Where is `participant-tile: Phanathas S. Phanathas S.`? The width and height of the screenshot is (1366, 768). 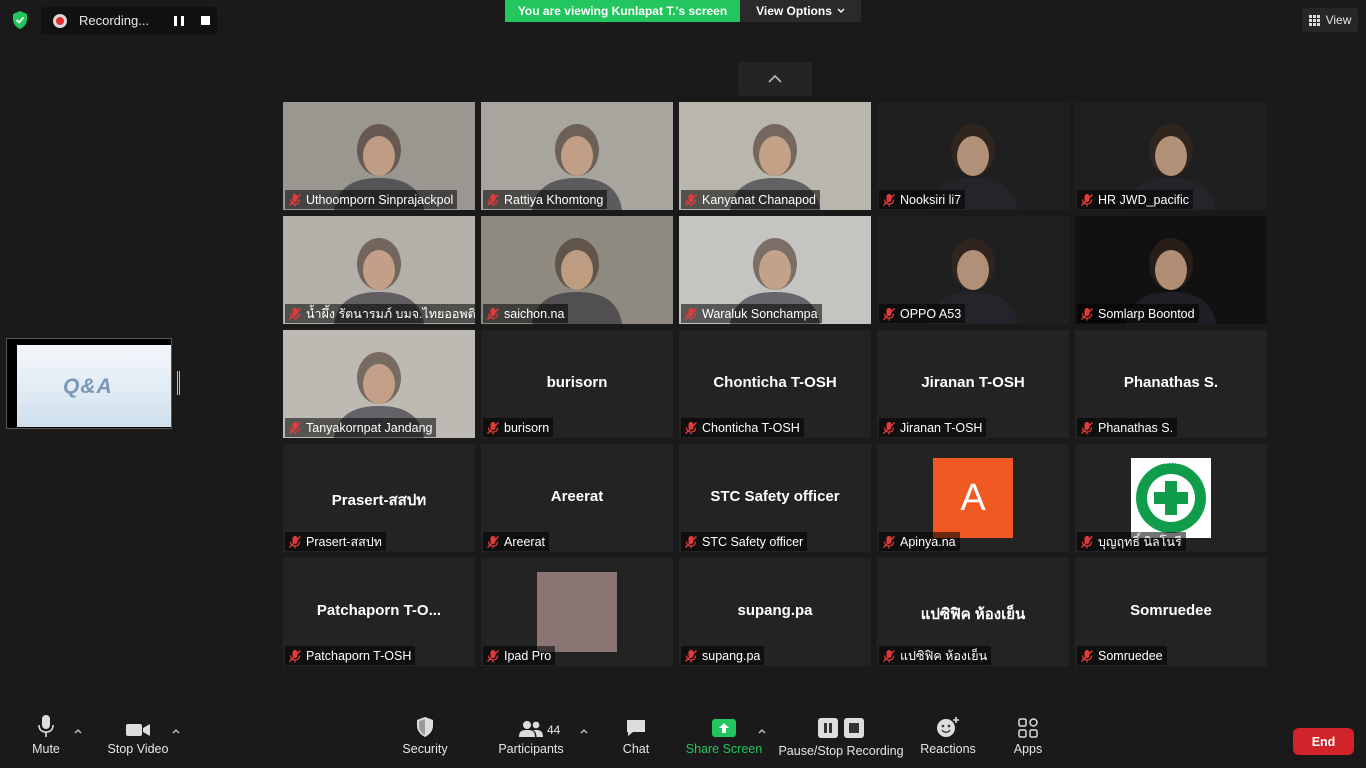 participant-tile: Phanathas S. Phanathas S. is located at coordinates (1171, 384).